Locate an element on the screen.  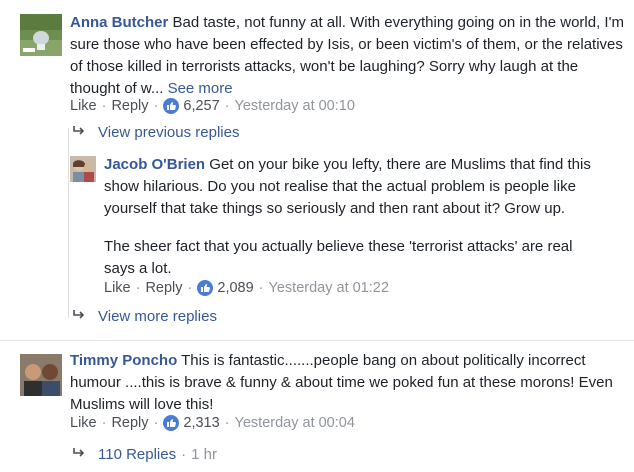
reply-thread-line is located at coordinates (68, 223).